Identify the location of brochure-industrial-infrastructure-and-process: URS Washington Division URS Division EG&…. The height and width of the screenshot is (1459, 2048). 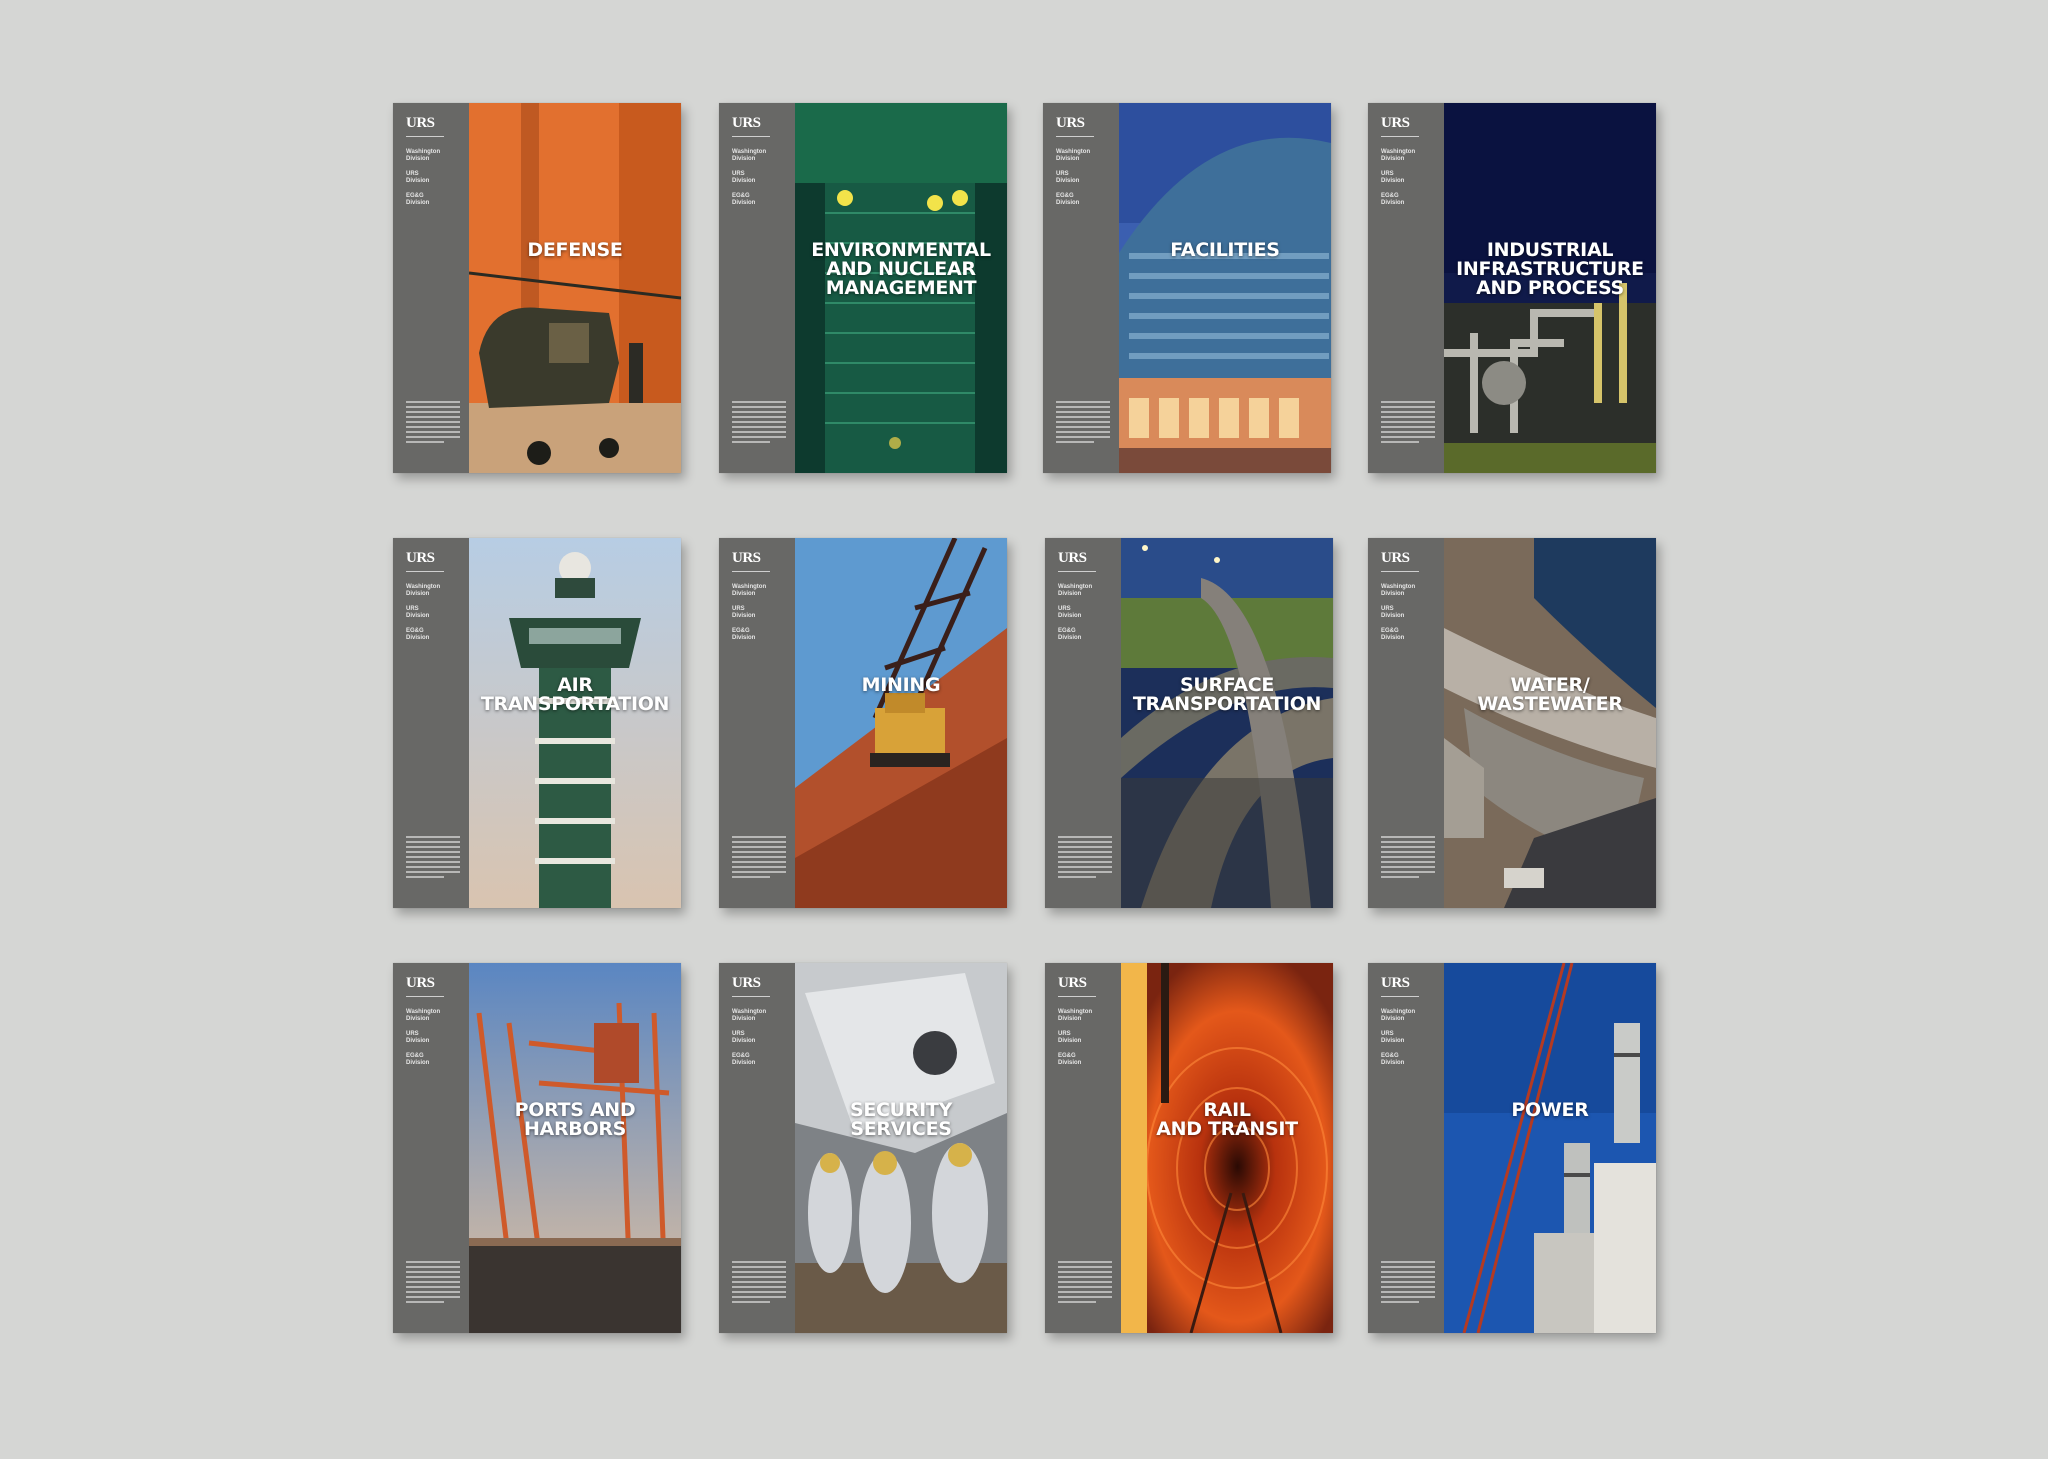
(1512, 288).